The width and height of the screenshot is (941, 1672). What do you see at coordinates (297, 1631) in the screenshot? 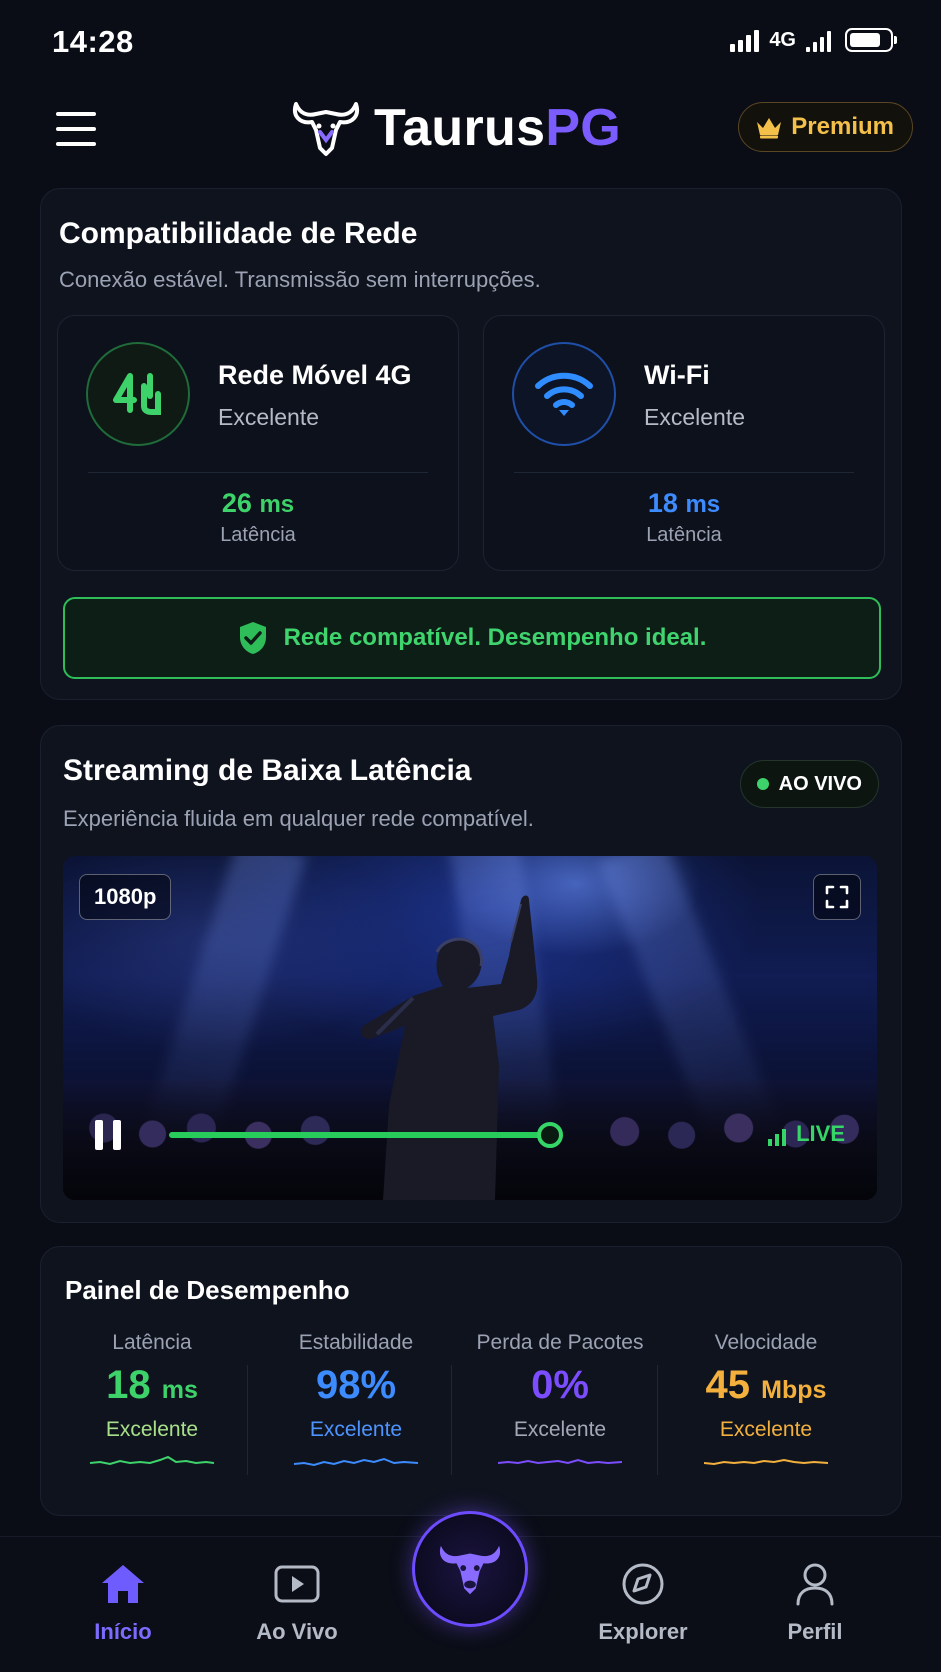
I see `nav-label: Ao Vivo` at bounding box center [297, 1631].